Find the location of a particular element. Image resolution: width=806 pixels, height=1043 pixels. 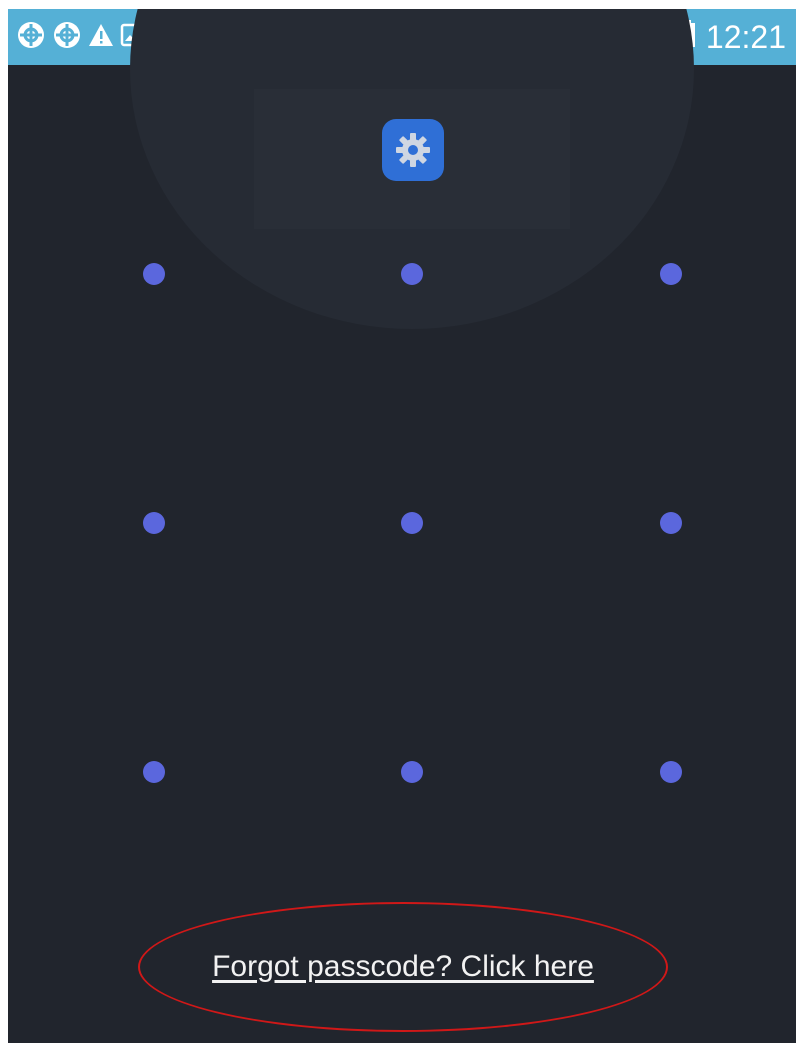

forgot-passcode-area: Forgot passcode? Click here is located at coordinates (403, 967).